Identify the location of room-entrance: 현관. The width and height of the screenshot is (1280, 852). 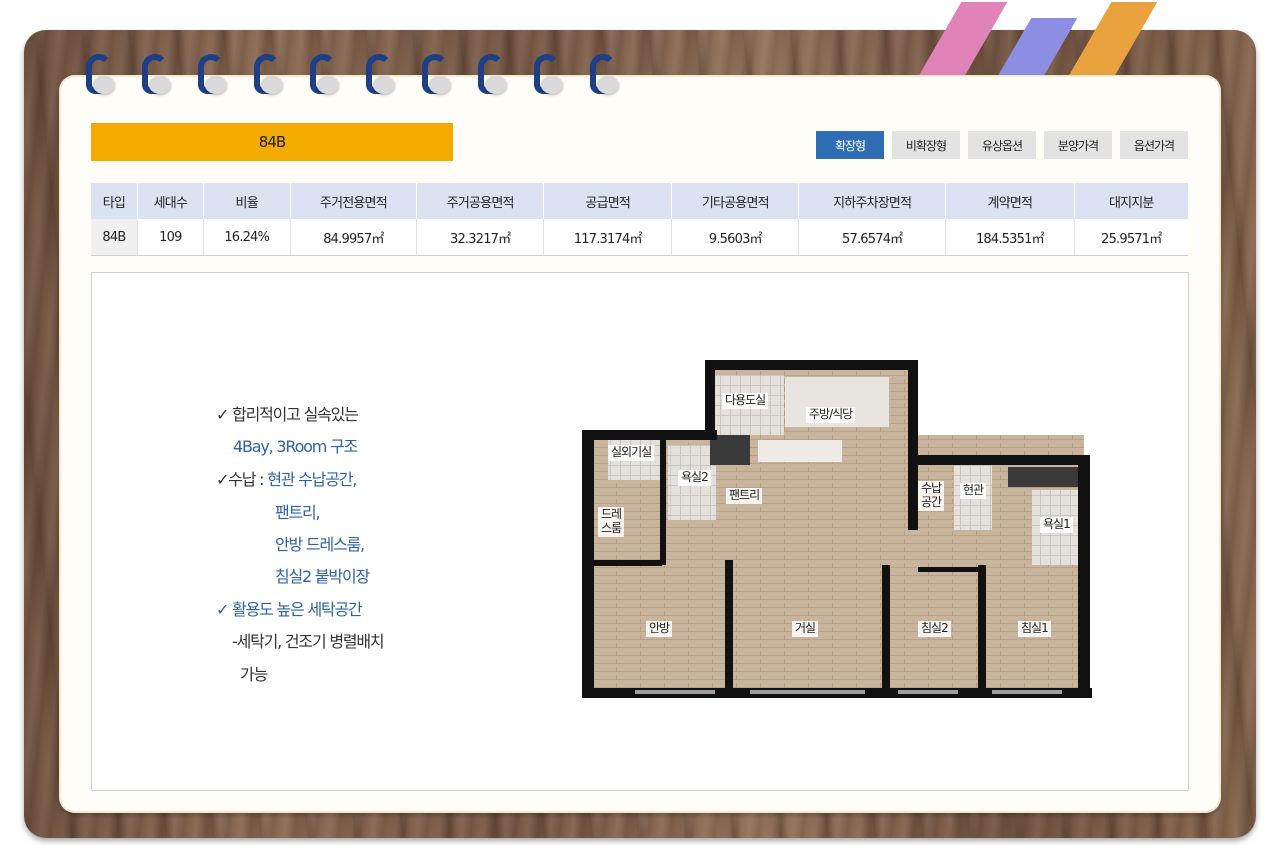
(973, 491).